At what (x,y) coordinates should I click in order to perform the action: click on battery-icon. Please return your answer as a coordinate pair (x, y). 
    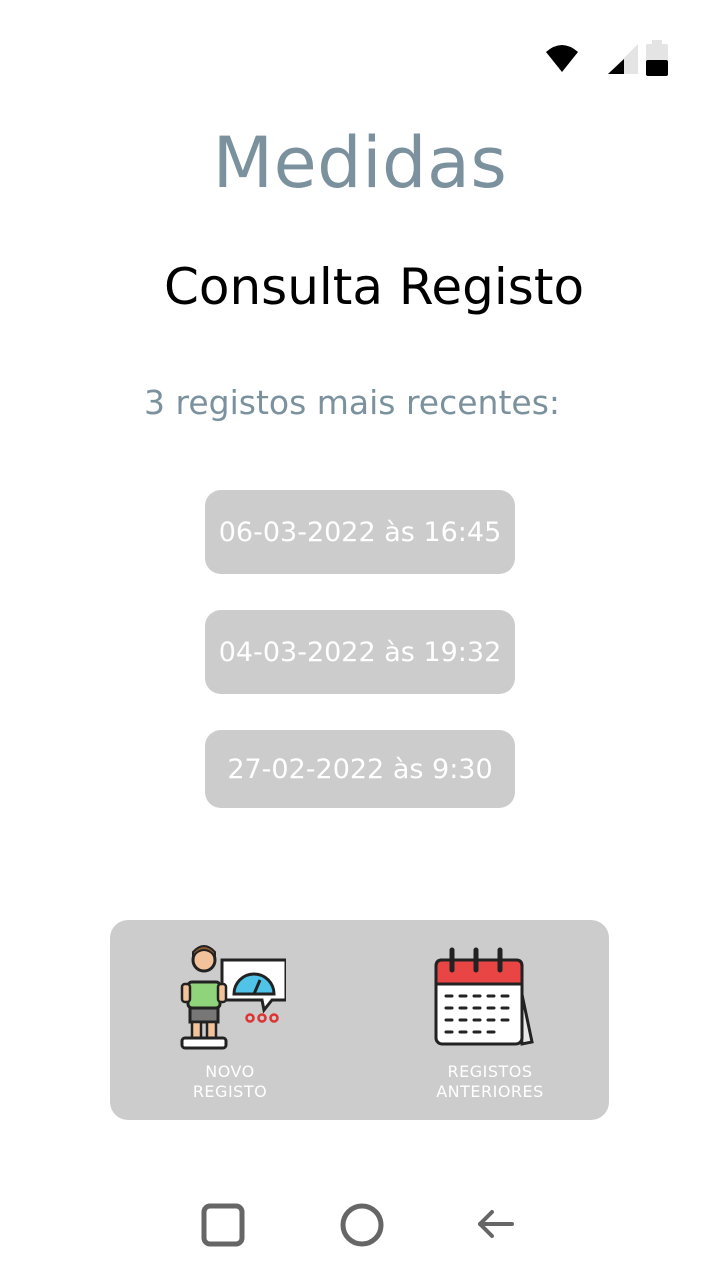
    Looking at the image, I should click on (657, 58).